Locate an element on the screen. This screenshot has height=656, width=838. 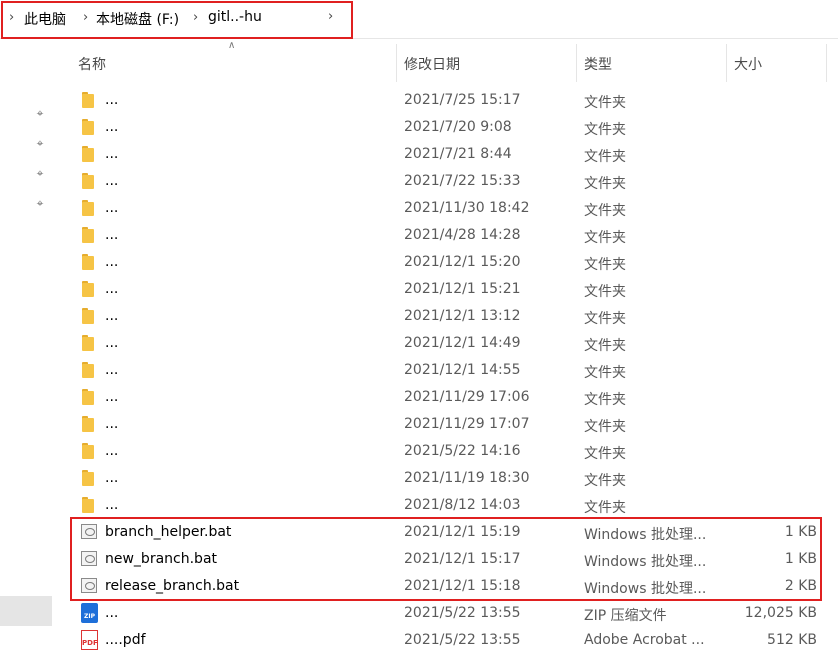
file-size: 12,025 KB is located at coordinates (780, 613).